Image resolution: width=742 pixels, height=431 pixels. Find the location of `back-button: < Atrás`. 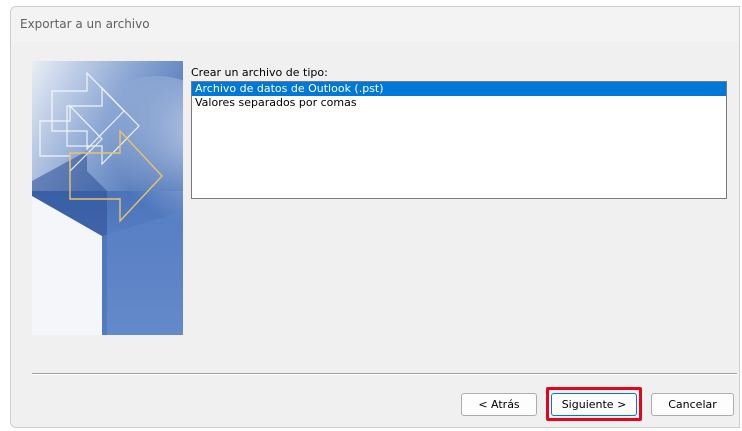

back-button: < Atrás is located at coordinates (499, 404).